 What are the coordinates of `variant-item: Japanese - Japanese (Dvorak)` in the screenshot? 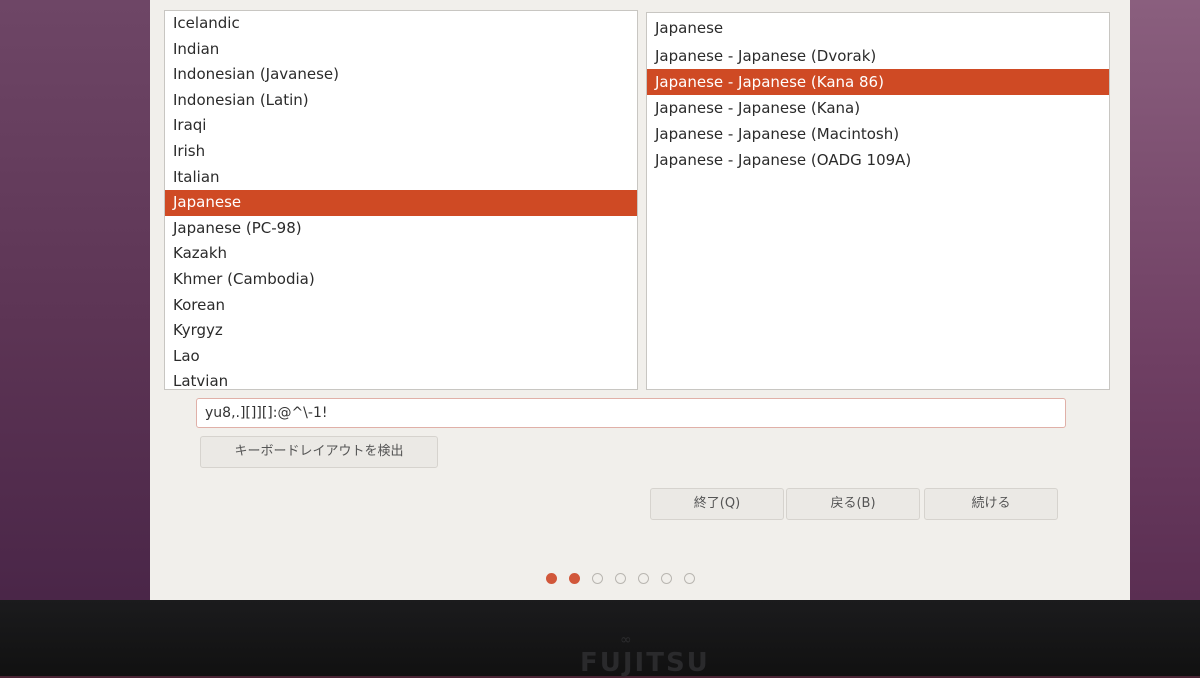 It's located at (878, 56).